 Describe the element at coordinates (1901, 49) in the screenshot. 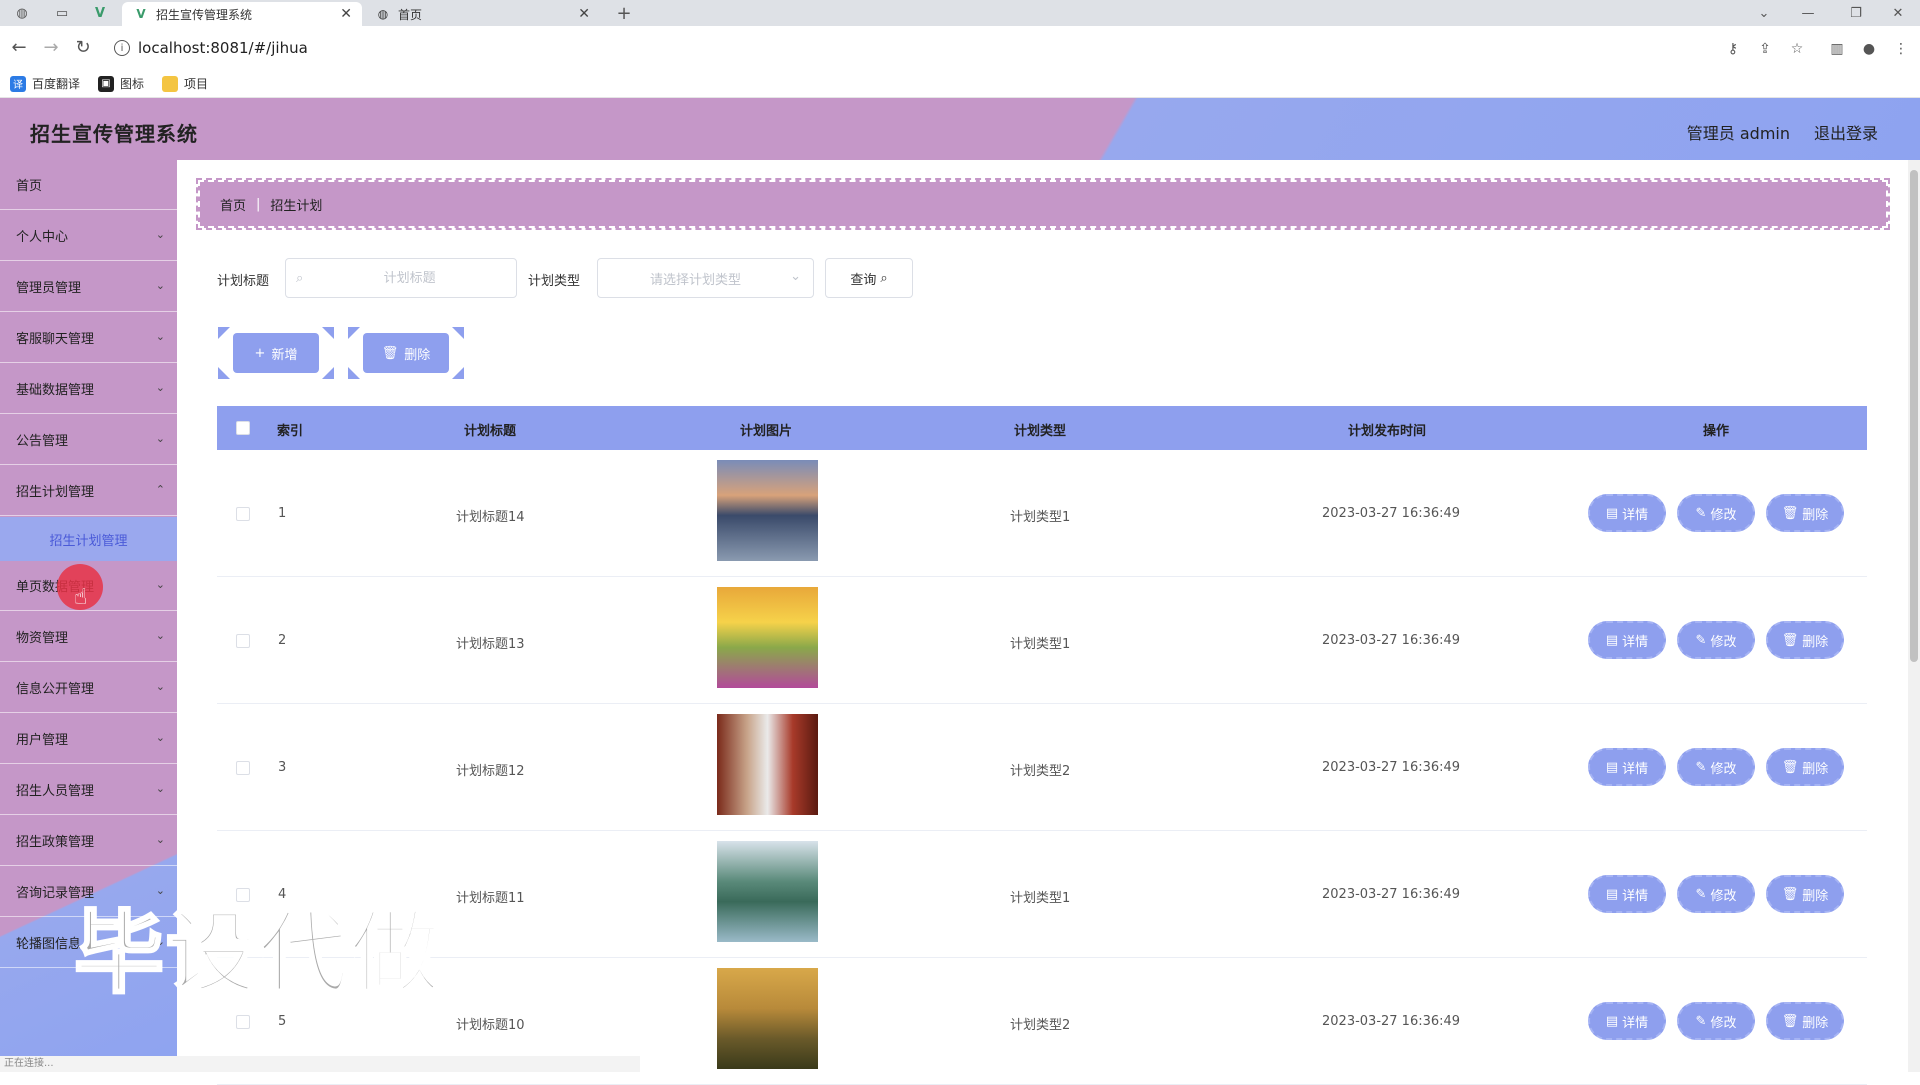

I see `more-icon: ⋮` at that location.